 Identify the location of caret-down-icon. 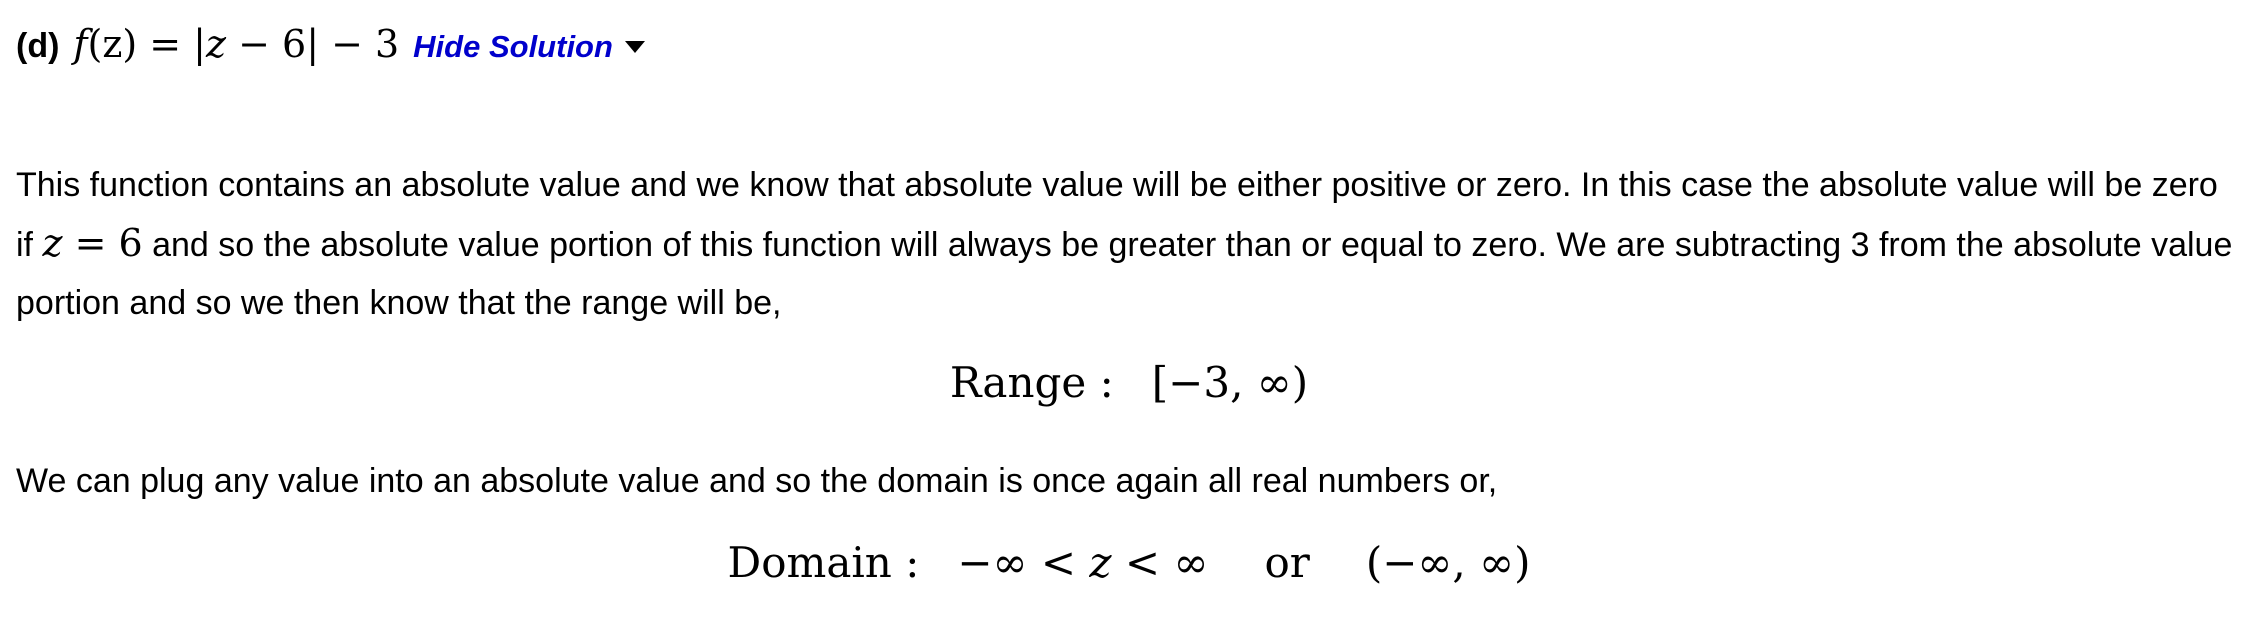
(634, 47).